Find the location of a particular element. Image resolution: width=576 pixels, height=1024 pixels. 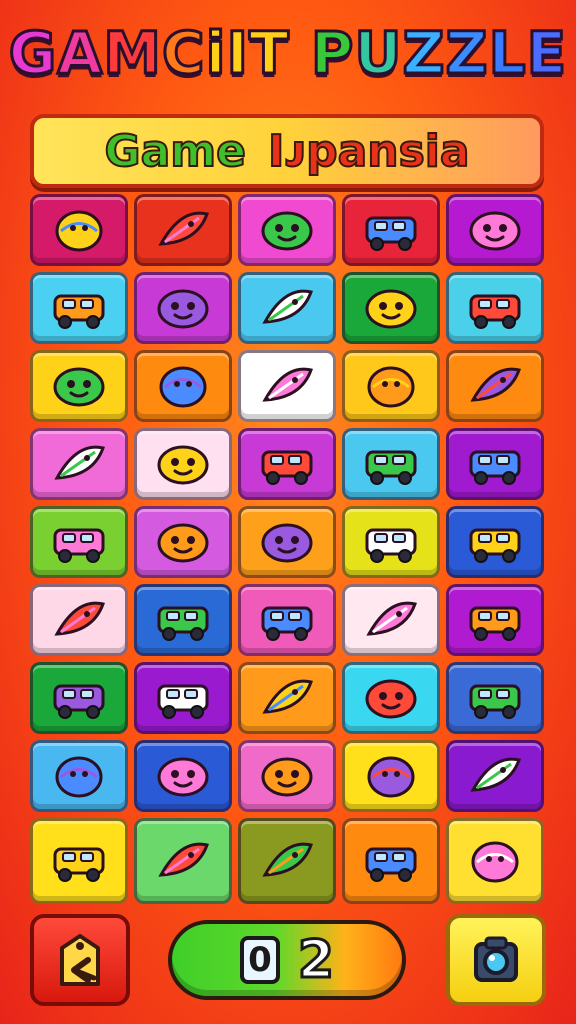

camera-button is located at coordinates (496, 960).